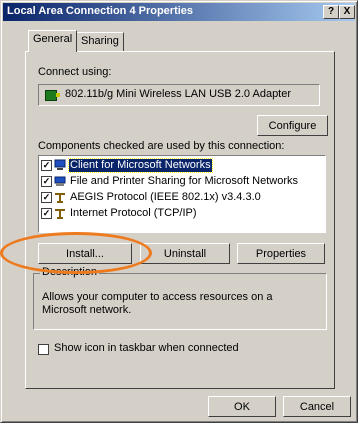 This screenshot has height=423, width=358. What do you see at coordinates (331, 12) in the screenshot?
I see `help-button: ?` at bounding box center [331, 12].